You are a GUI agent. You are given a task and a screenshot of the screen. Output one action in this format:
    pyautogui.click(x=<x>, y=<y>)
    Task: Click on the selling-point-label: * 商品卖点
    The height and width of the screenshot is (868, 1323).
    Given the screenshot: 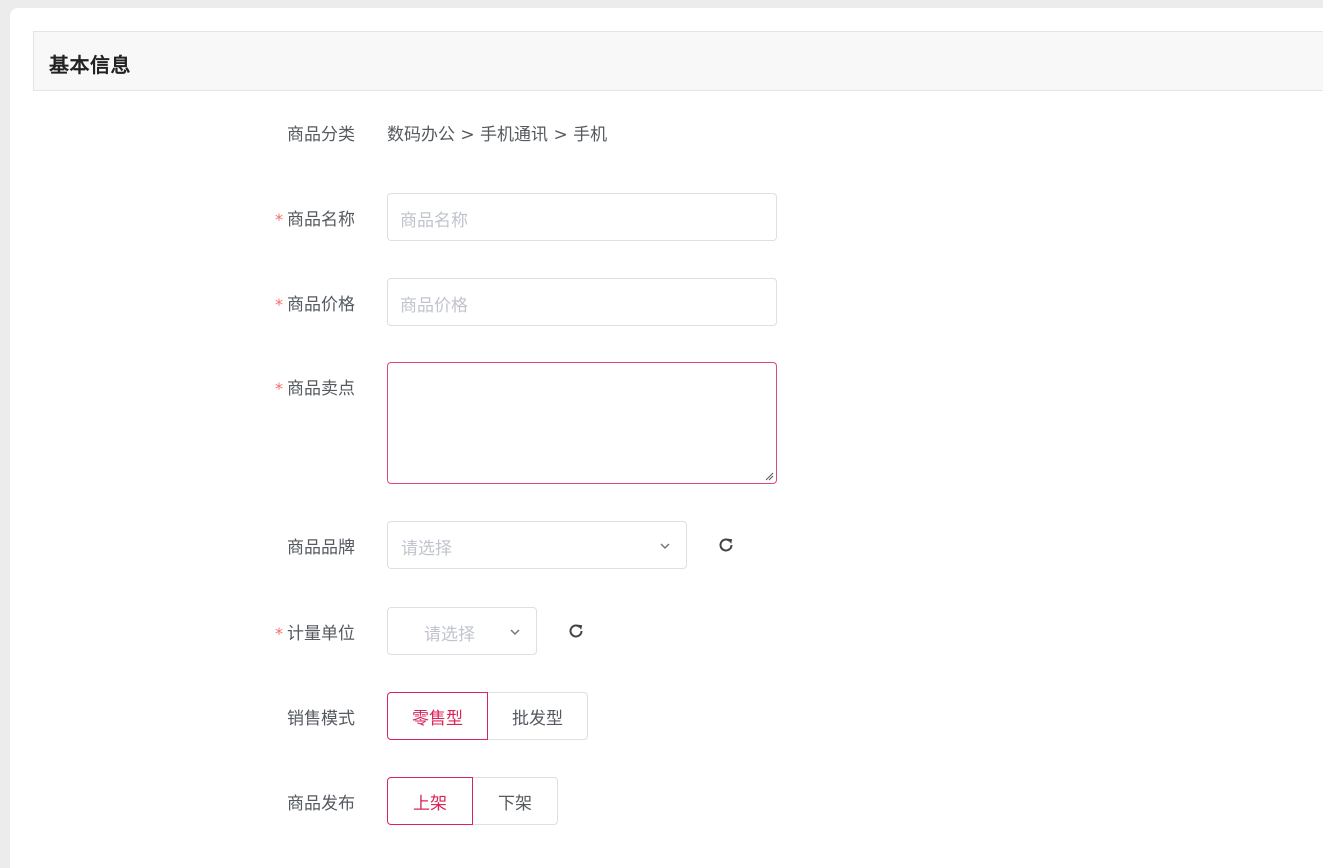 What is the action you would take?
    pyautogui.click(x=315, y=386)
    